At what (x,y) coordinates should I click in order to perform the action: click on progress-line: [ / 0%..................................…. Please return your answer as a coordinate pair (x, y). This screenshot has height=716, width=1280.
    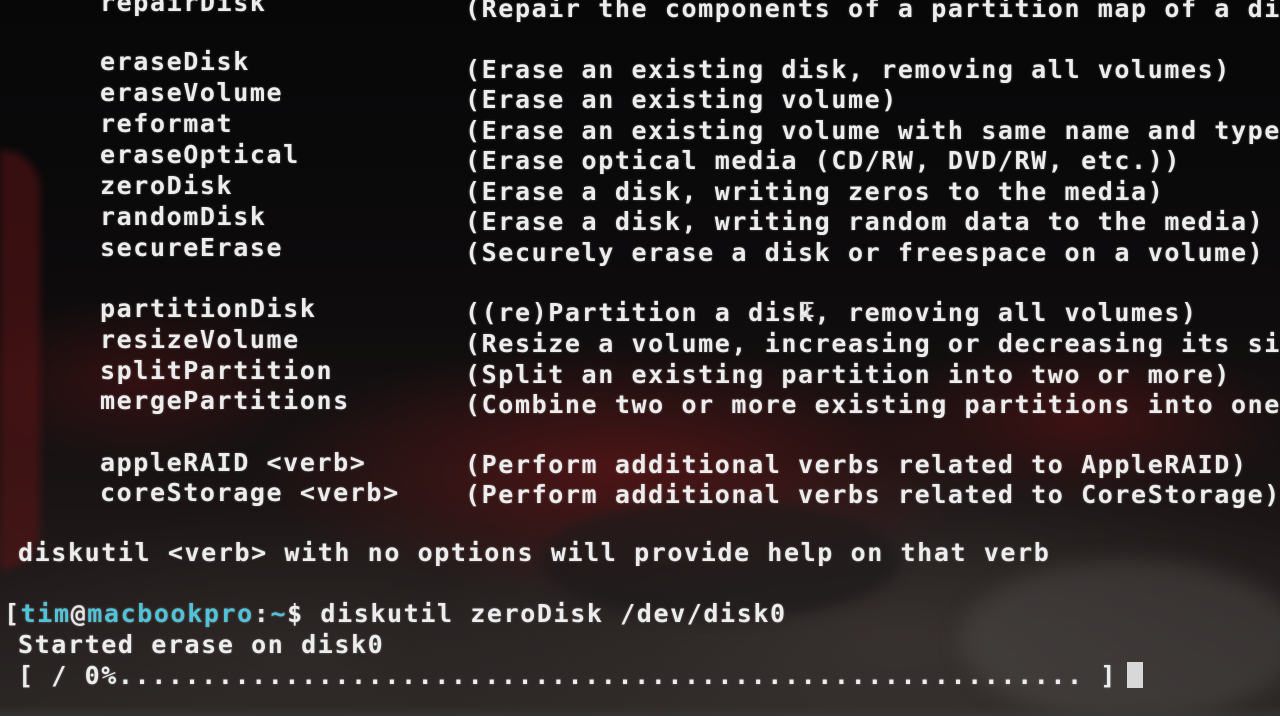
    Looking at the image, I should click on (580, 676).